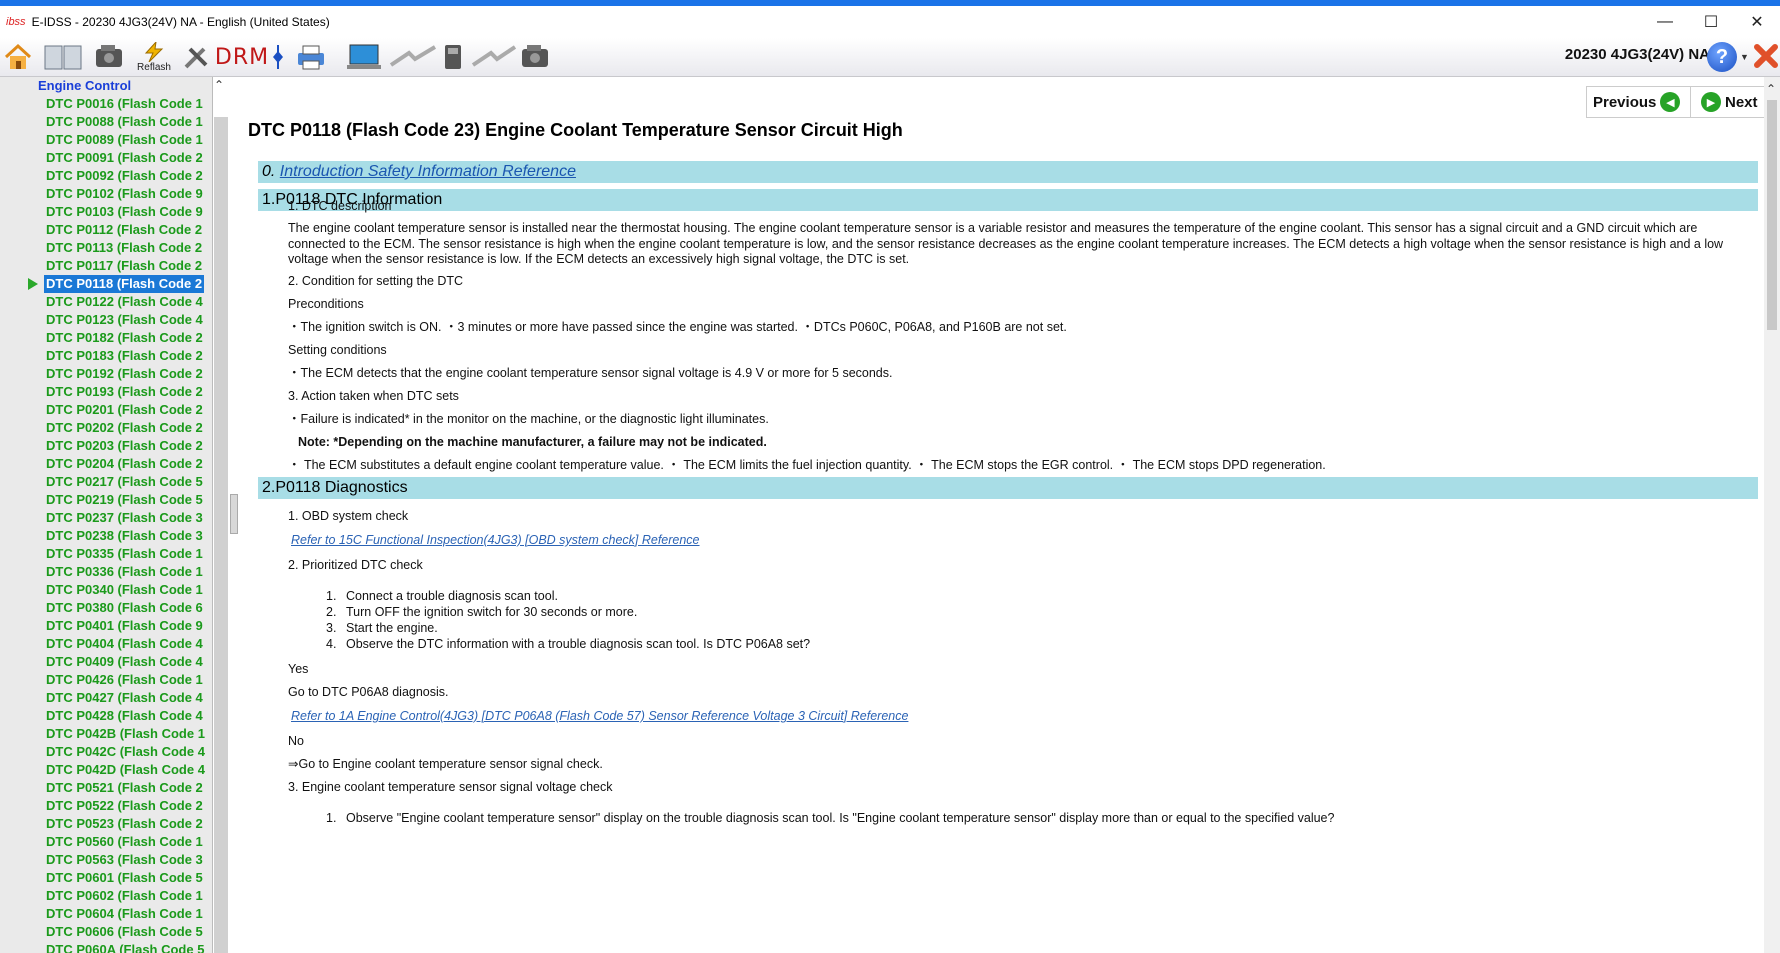  What do you see at coordinates (106, 284) in the screenshot?
I see `sidebar-item: DTC P0118 (Flash Code 2` at bounding box center [106, 284].